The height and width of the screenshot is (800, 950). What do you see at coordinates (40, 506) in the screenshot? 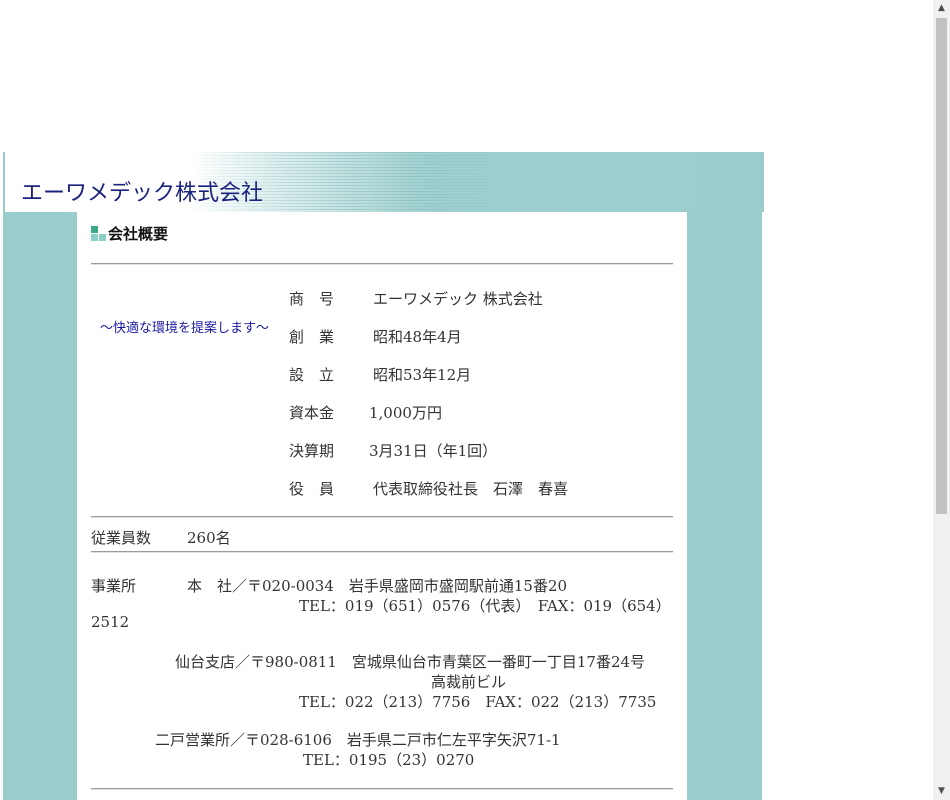
I see `left-side-panel` at bounding box center [40, 506].